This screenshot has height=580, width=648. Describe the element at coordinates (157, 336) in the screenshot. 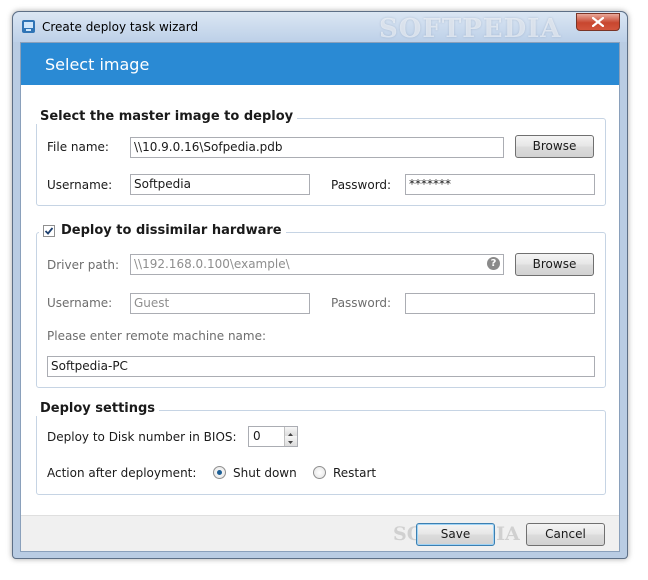

I see `remote-machine-prompt: Please enter remote machine name:` at that location.